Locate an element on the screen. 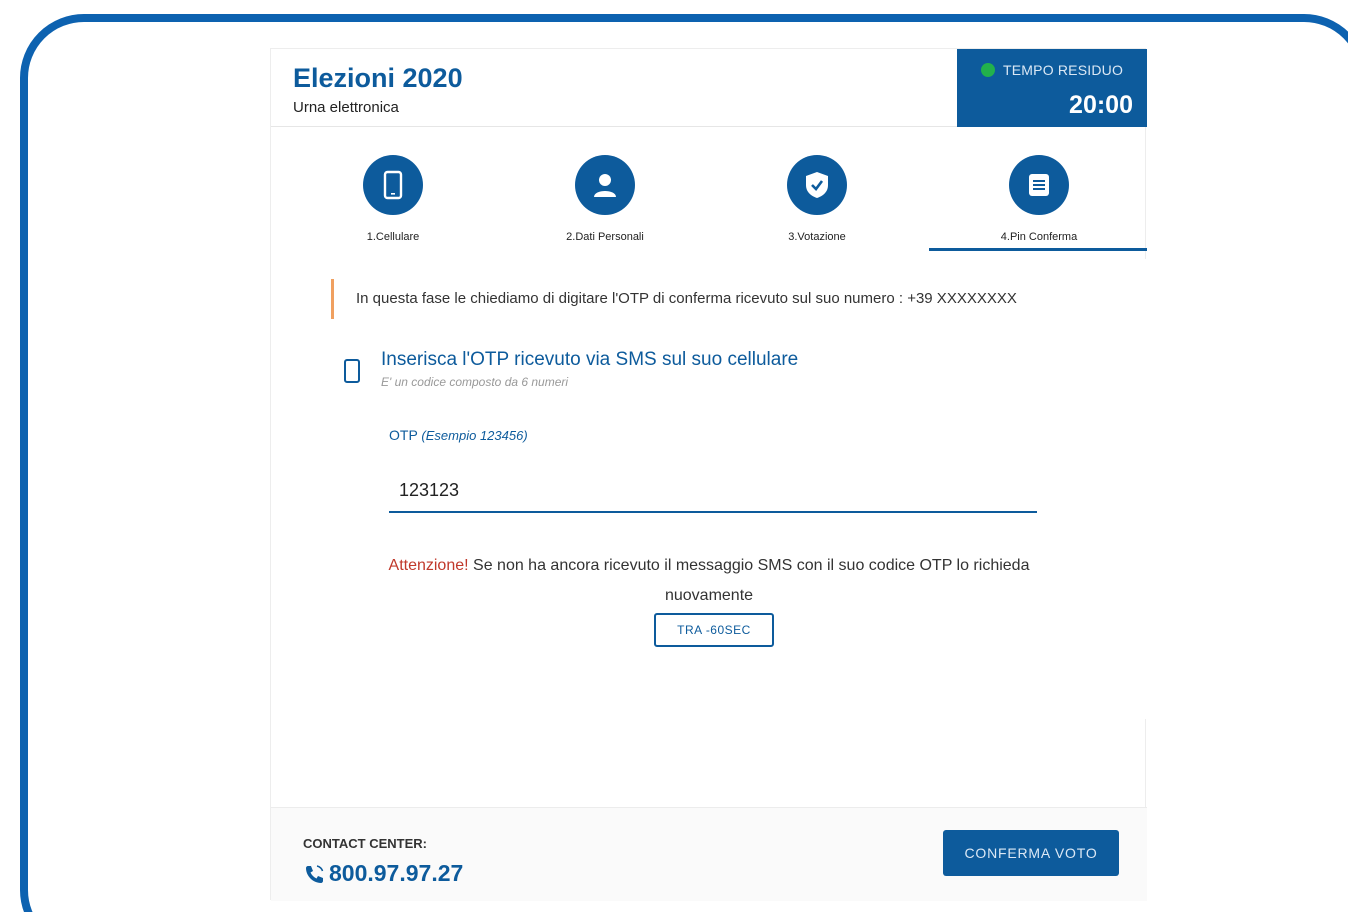 Image resolution: width=1348 pixels, height=912 pixels. phone-call-icon is located at coordinates (315, 873).